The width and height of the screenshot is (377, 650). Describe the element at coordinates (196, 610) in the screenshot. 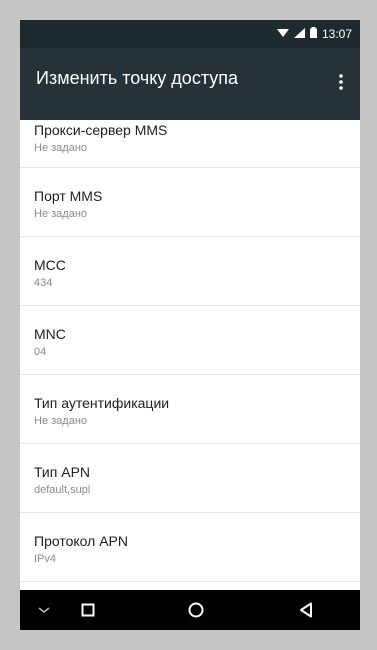

I see `home-icon` at that location.